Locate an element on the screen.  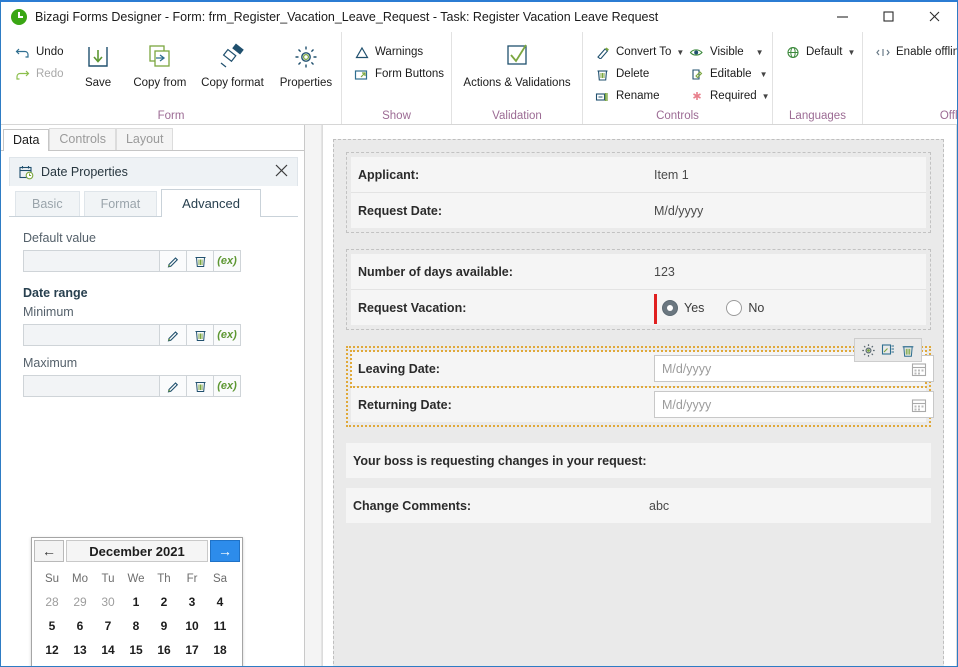
copy-format-icon is located at coordinates (888, 350).